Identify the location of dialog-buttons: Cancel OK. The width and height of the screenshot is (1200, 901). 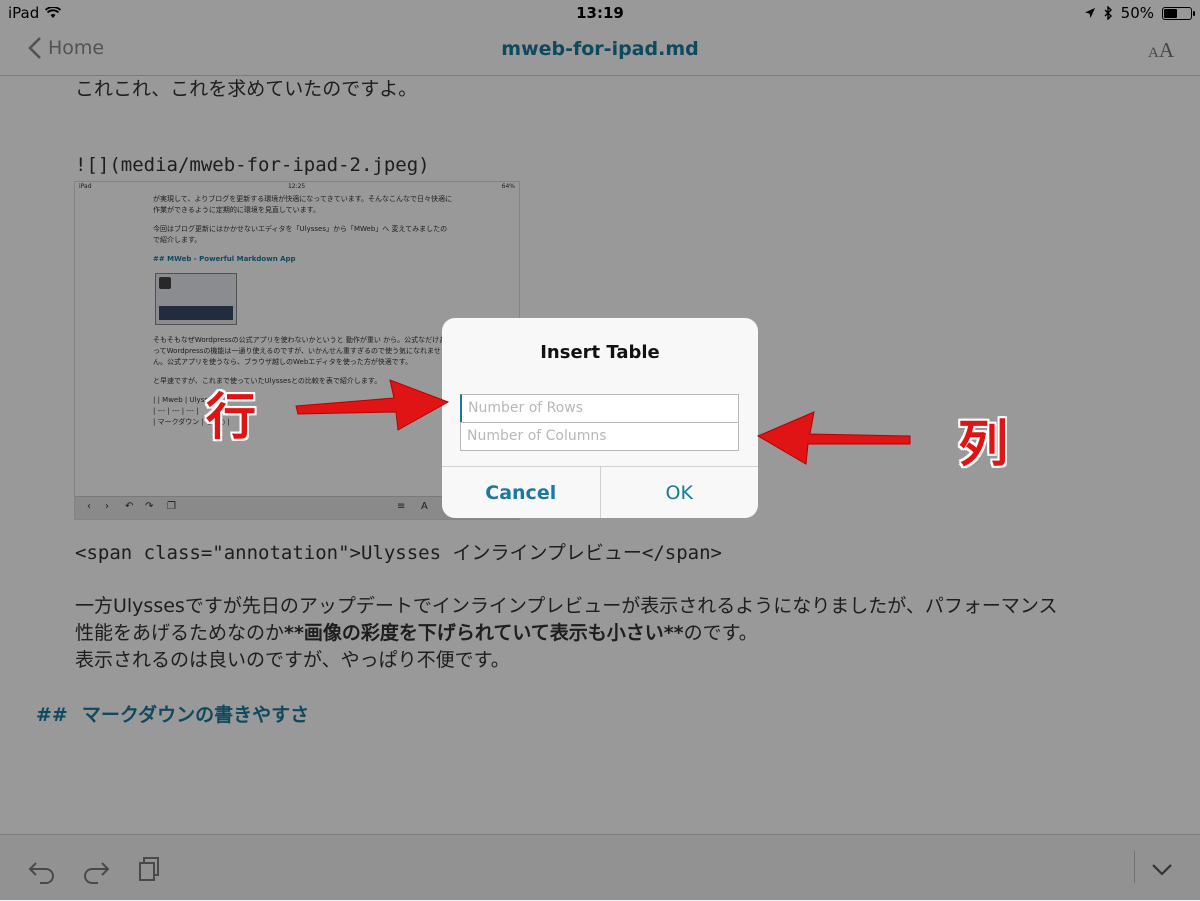
(600, 492).